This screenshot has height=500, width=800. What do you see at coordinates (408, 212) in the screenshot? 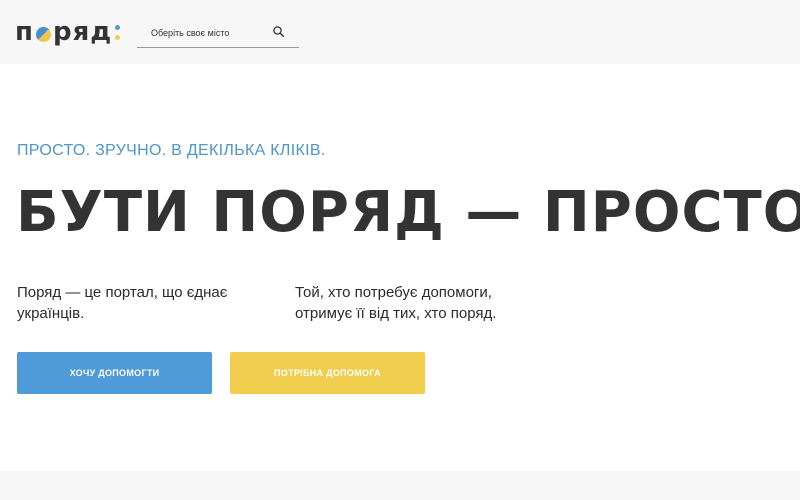
I see `hero-headline: БУТИ ПОРЯД — ПРОСТО` at bounding box center [408, 212].